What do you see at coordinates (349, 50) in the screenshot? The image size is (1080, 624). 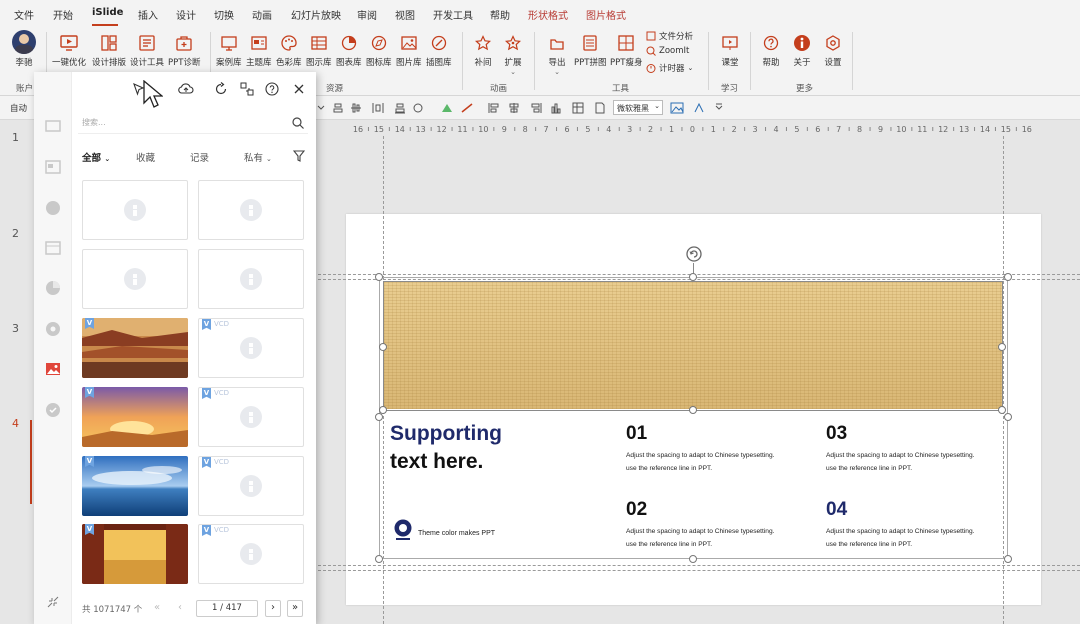 I see `chart-library-button: 图表库` at bounding box center [349, 50].